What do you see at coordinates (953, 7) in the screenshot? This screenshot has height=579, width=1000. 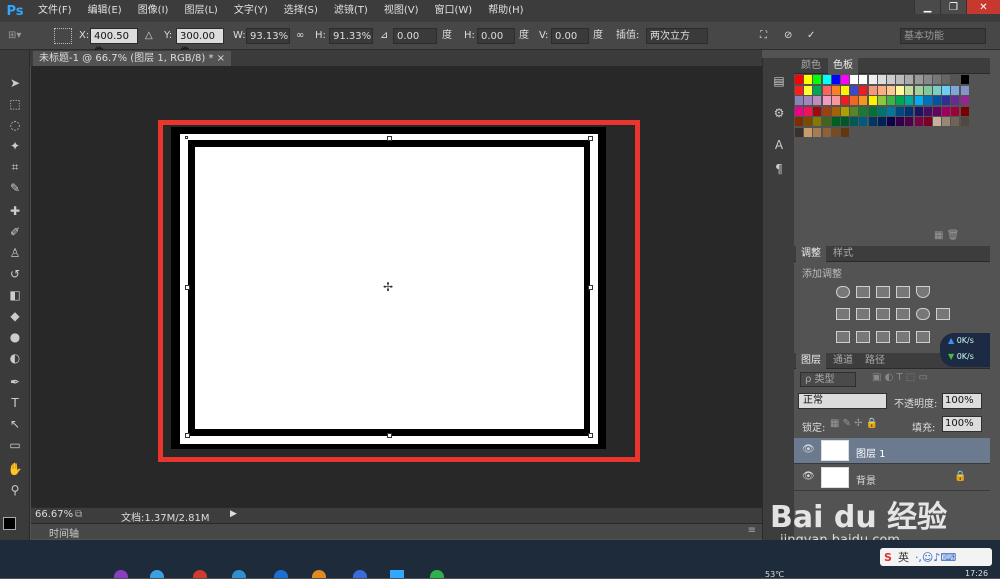 I see `restore-button: ❐` at bounding box center [953, 7].